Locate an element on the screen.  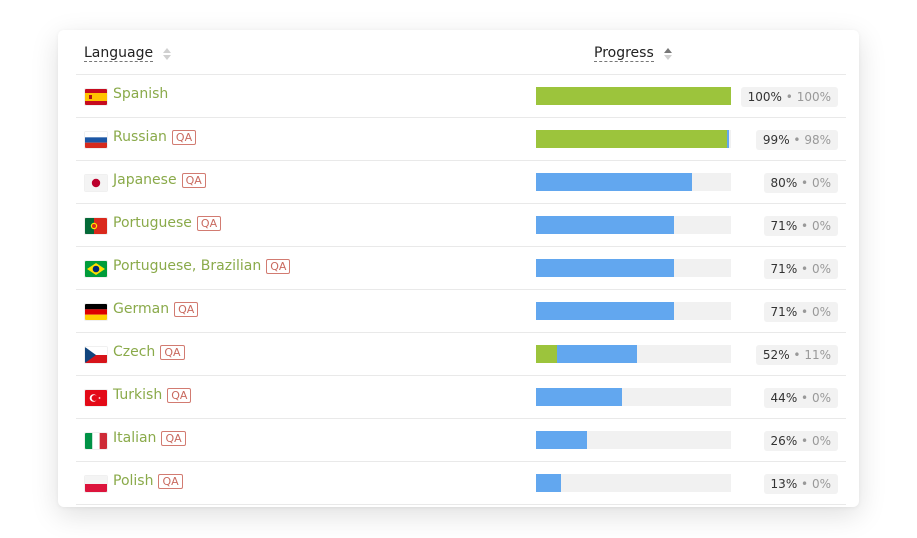
czech-flag-icon is located at coordinates (96, 355).